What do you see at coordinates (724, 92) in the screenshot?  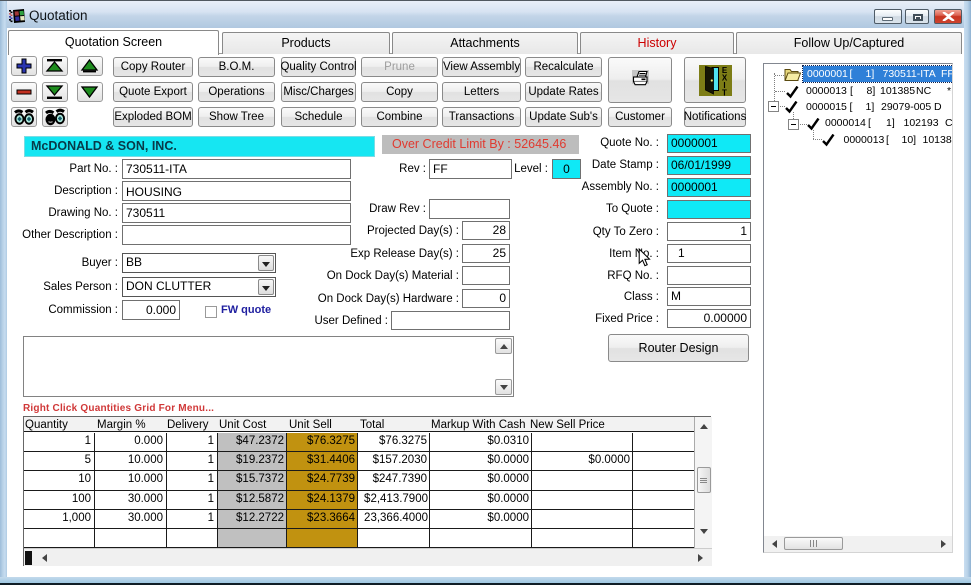 I see `svg-text: T` at bounding box center [724, 92].